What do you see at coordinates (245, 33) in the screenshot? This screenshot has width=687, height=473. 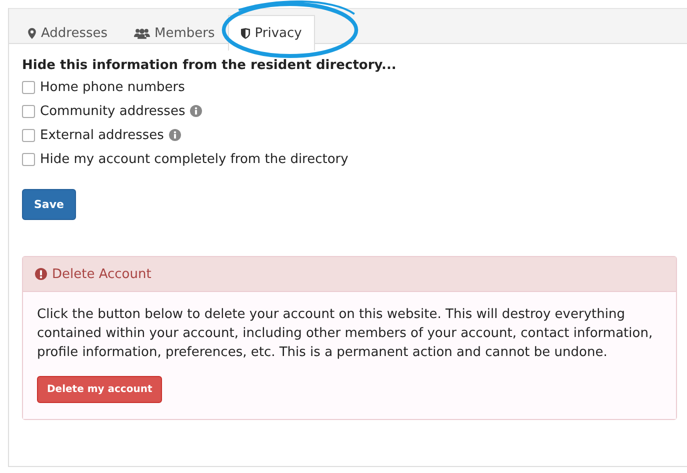 I see `shield-icon` at bounding box center [245, 33].